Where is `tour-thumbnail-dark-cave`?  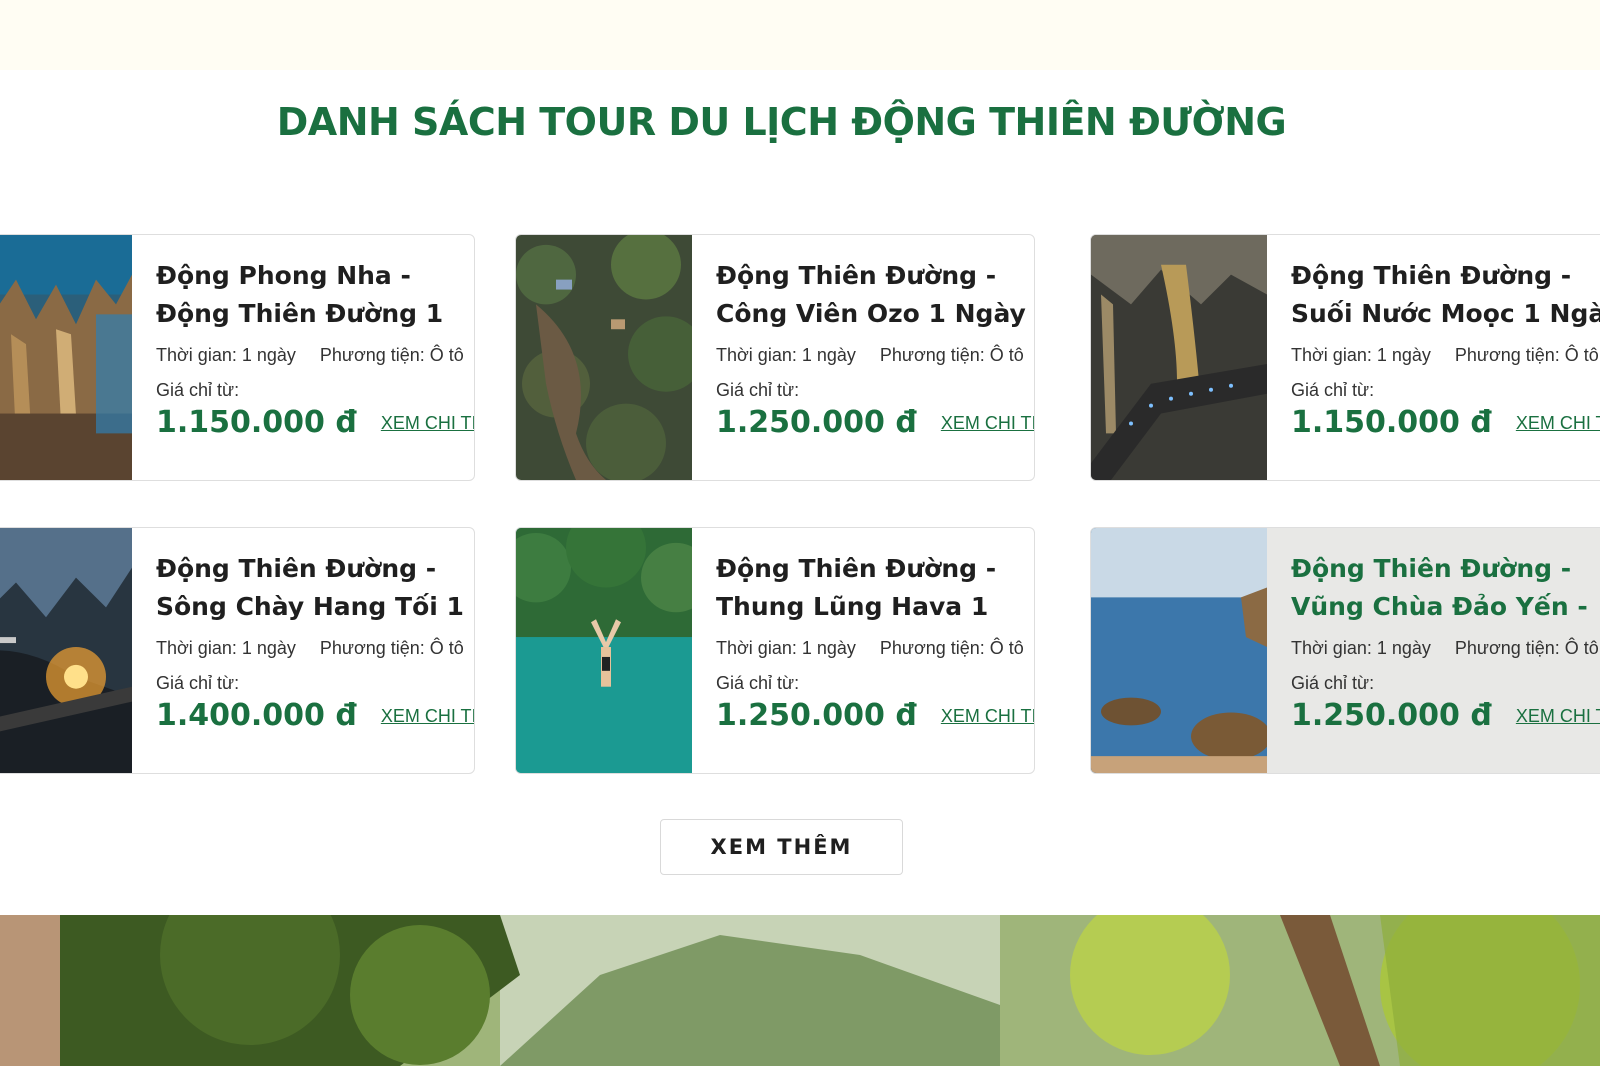 tour-thumbnail-dark-cave is located at coordinates (66, 650).